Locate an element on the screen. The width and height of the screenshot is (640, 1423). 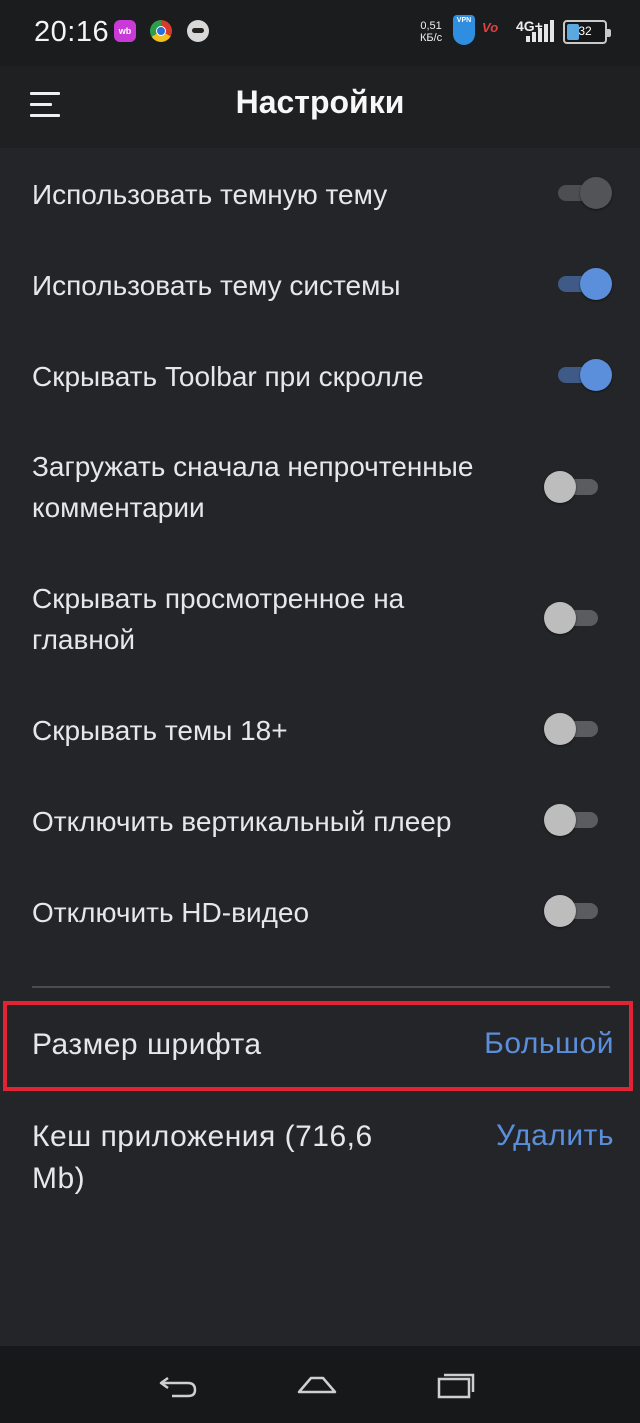
vpn-shield-icon: VPN is located at coordinates (464, 30).